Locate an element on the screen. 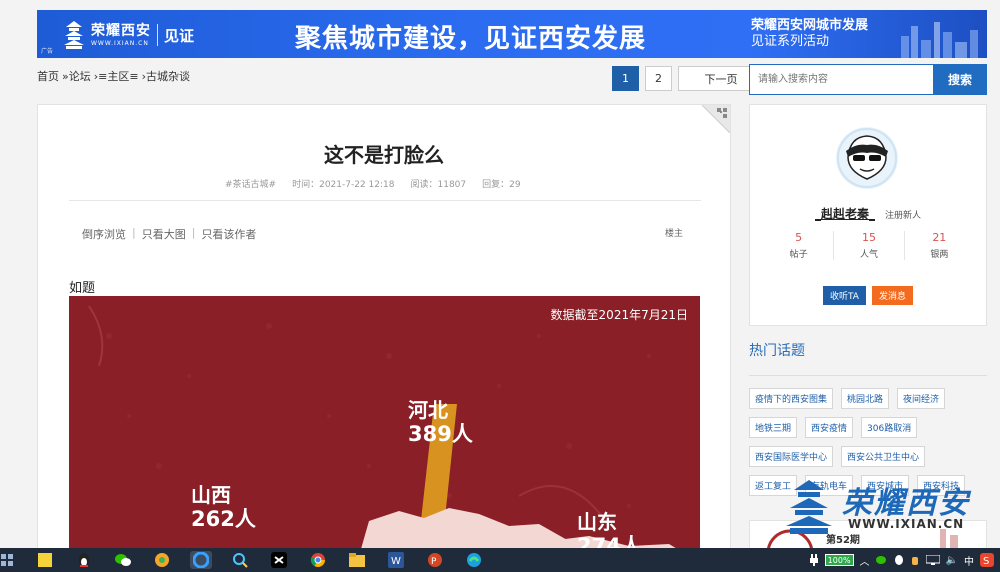 The image size is (1000, 572). stat-value: 5 is located at coordinates (799, 237).